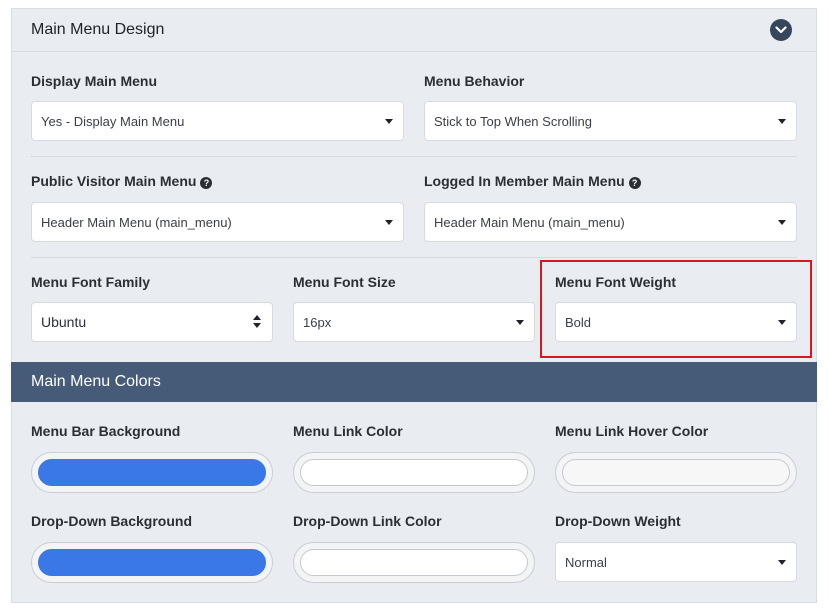 The width and height of the screenshot is (828, 610). I want to click on dropdown-link-color-picker, so click(414, 562).